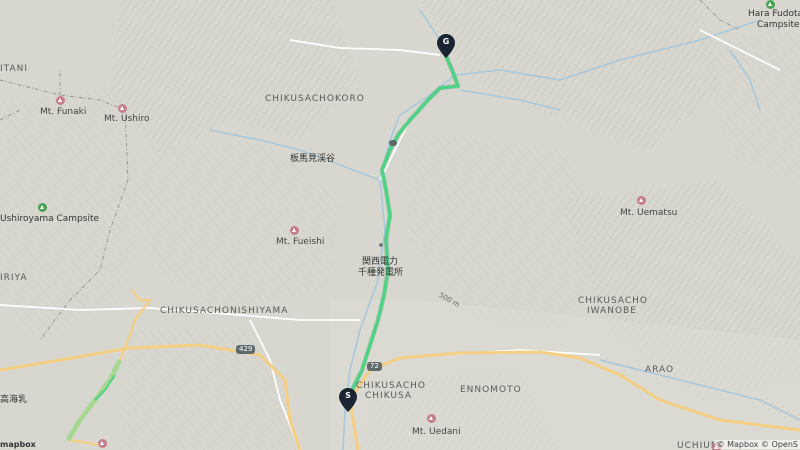  Describe the element at coordinates (613, 301) in the screenshot. I see `area-label-chikusacho: CHIKUSACHO` at that location.